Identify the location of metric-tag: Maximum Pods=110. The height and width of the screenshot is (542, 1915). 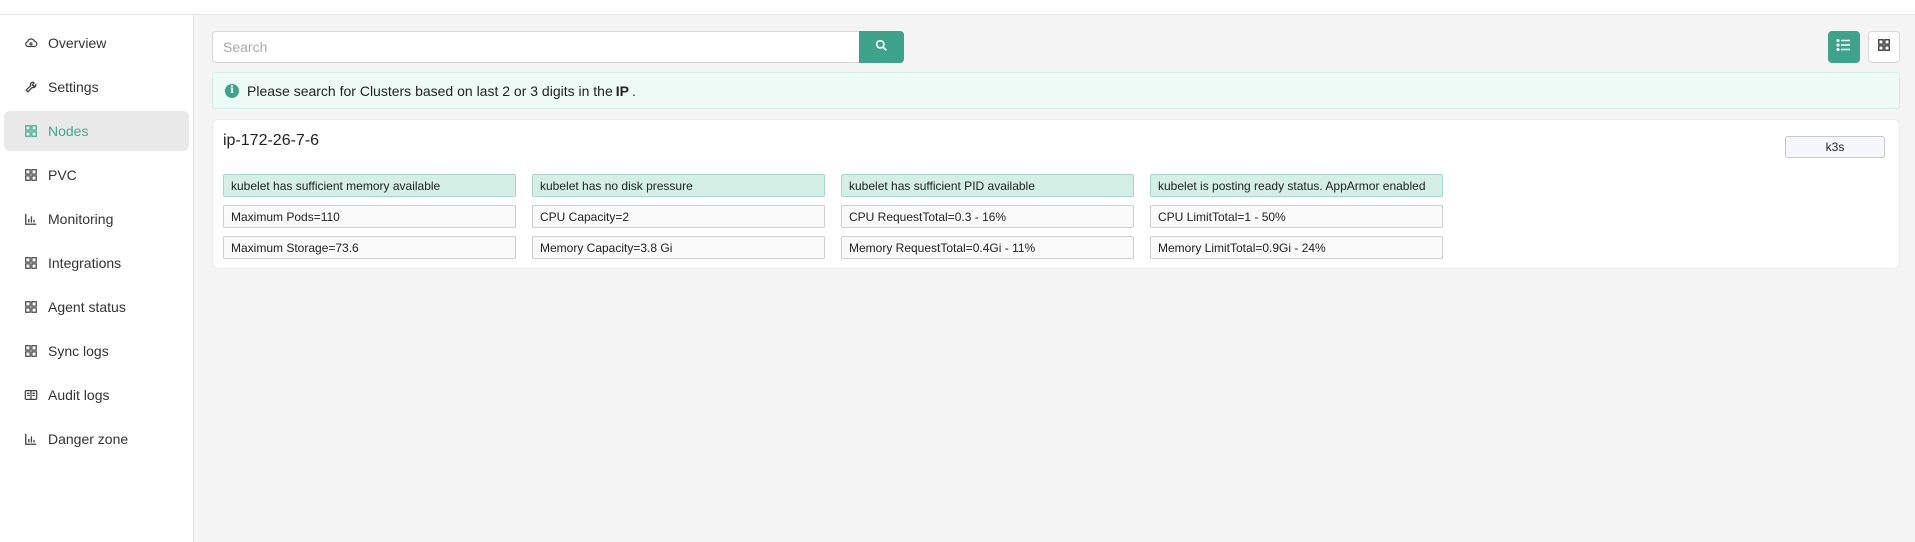
(369, 216).